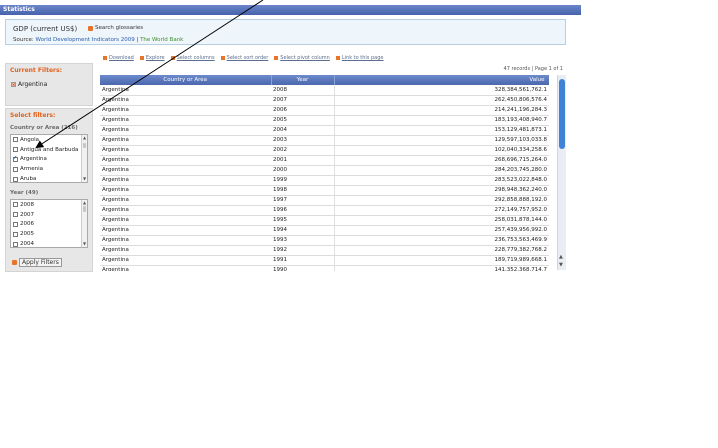  What do you see at coordinates (186, 80) in the screenshot?
I see `column-header-country: Country or Area` at bounding box center [186, 80].